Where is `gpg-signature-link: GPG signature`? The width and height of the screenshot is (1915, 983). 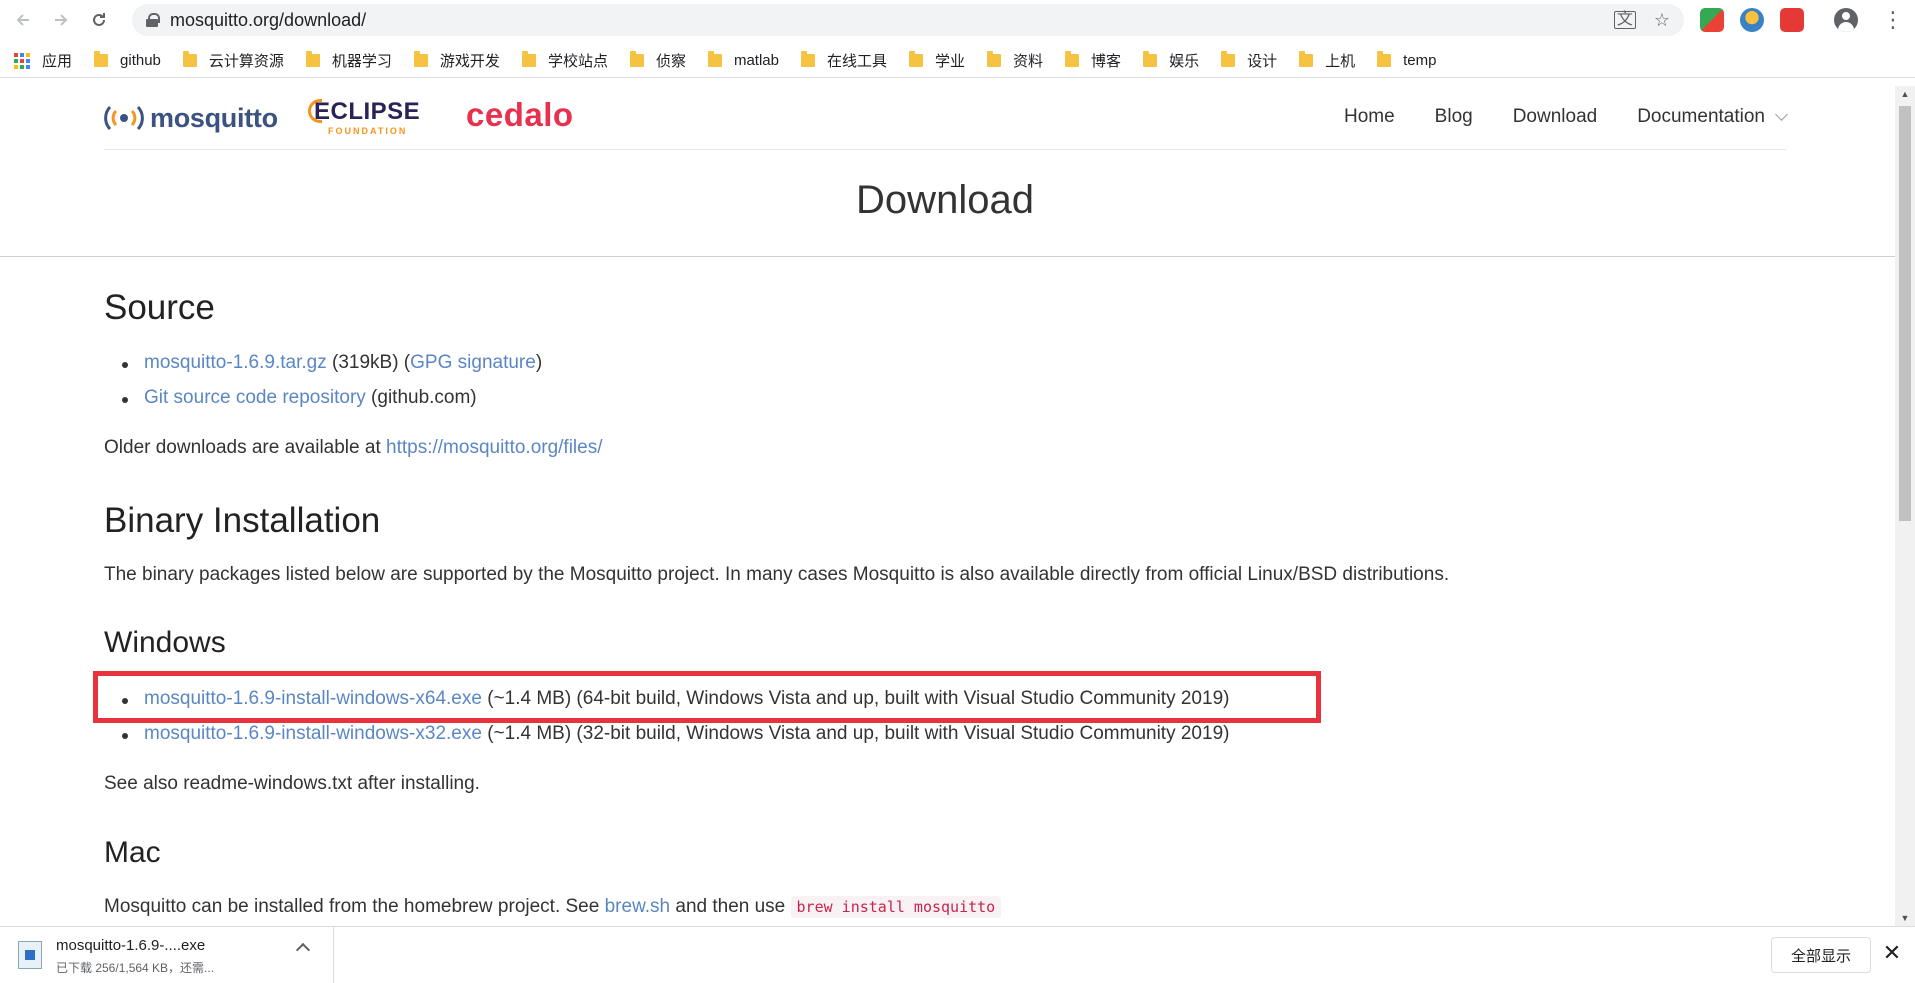 gpg-signature-link: GPG signature is located at coordinates (473, 362).